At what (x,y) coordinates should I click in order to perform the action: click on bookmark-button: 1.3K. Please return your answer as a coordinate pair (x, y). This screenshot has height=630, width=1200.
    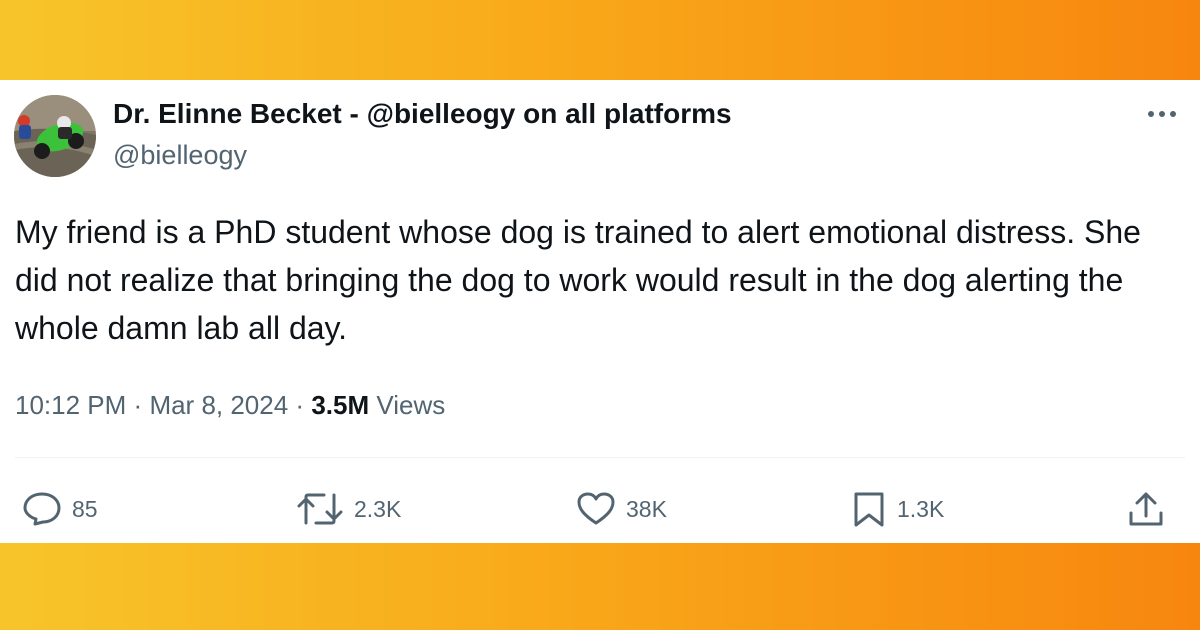
    Looking at the image, I should click on (897, 509).